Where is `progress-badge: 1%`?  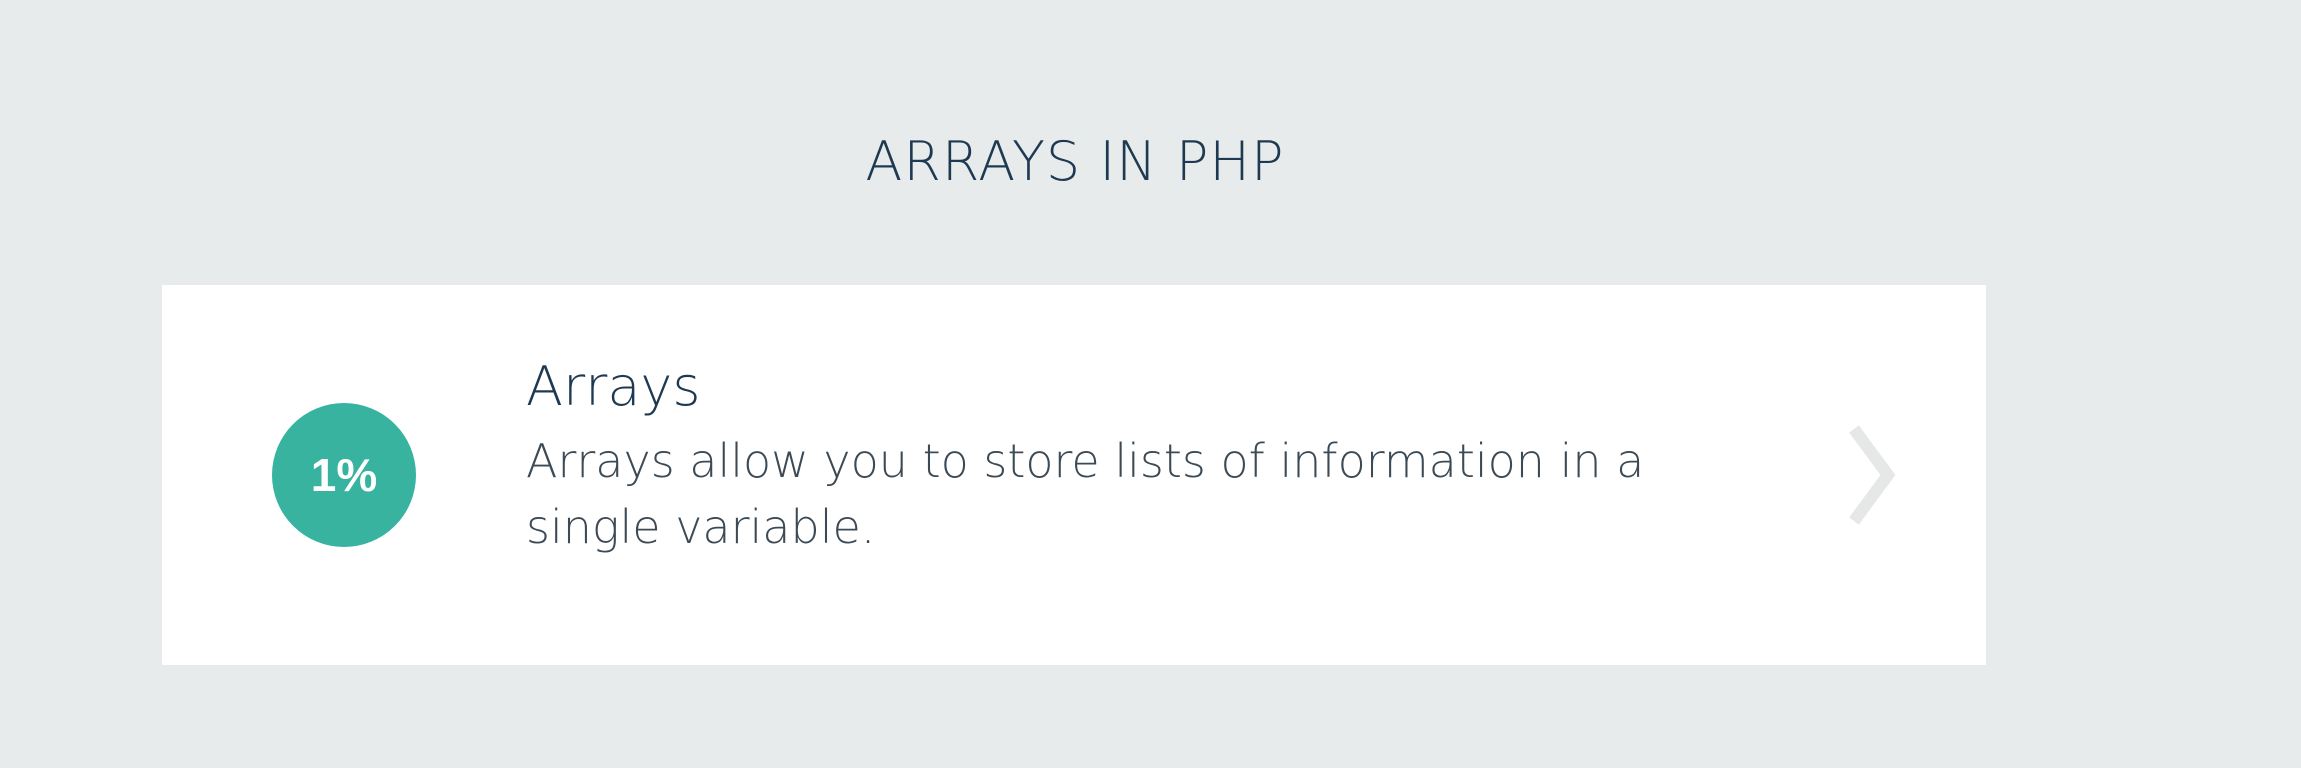
progress-badge: 1% is located at coordinates (344, 475).